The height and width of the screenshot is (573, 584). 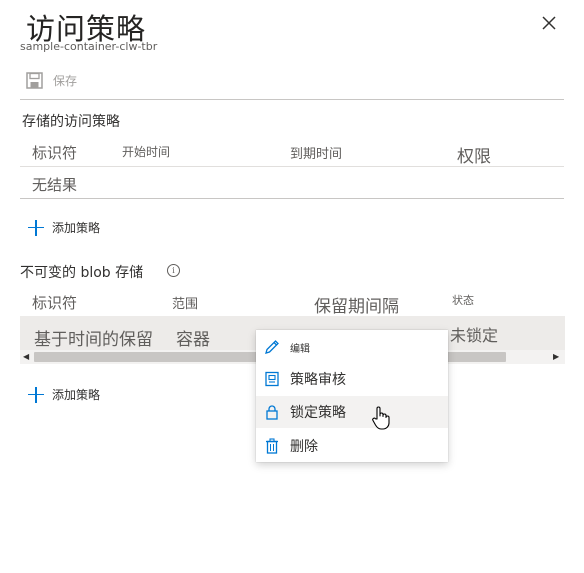 I want to click on add-stored-policy-button: 添加策略, so click(x=64, y=227).